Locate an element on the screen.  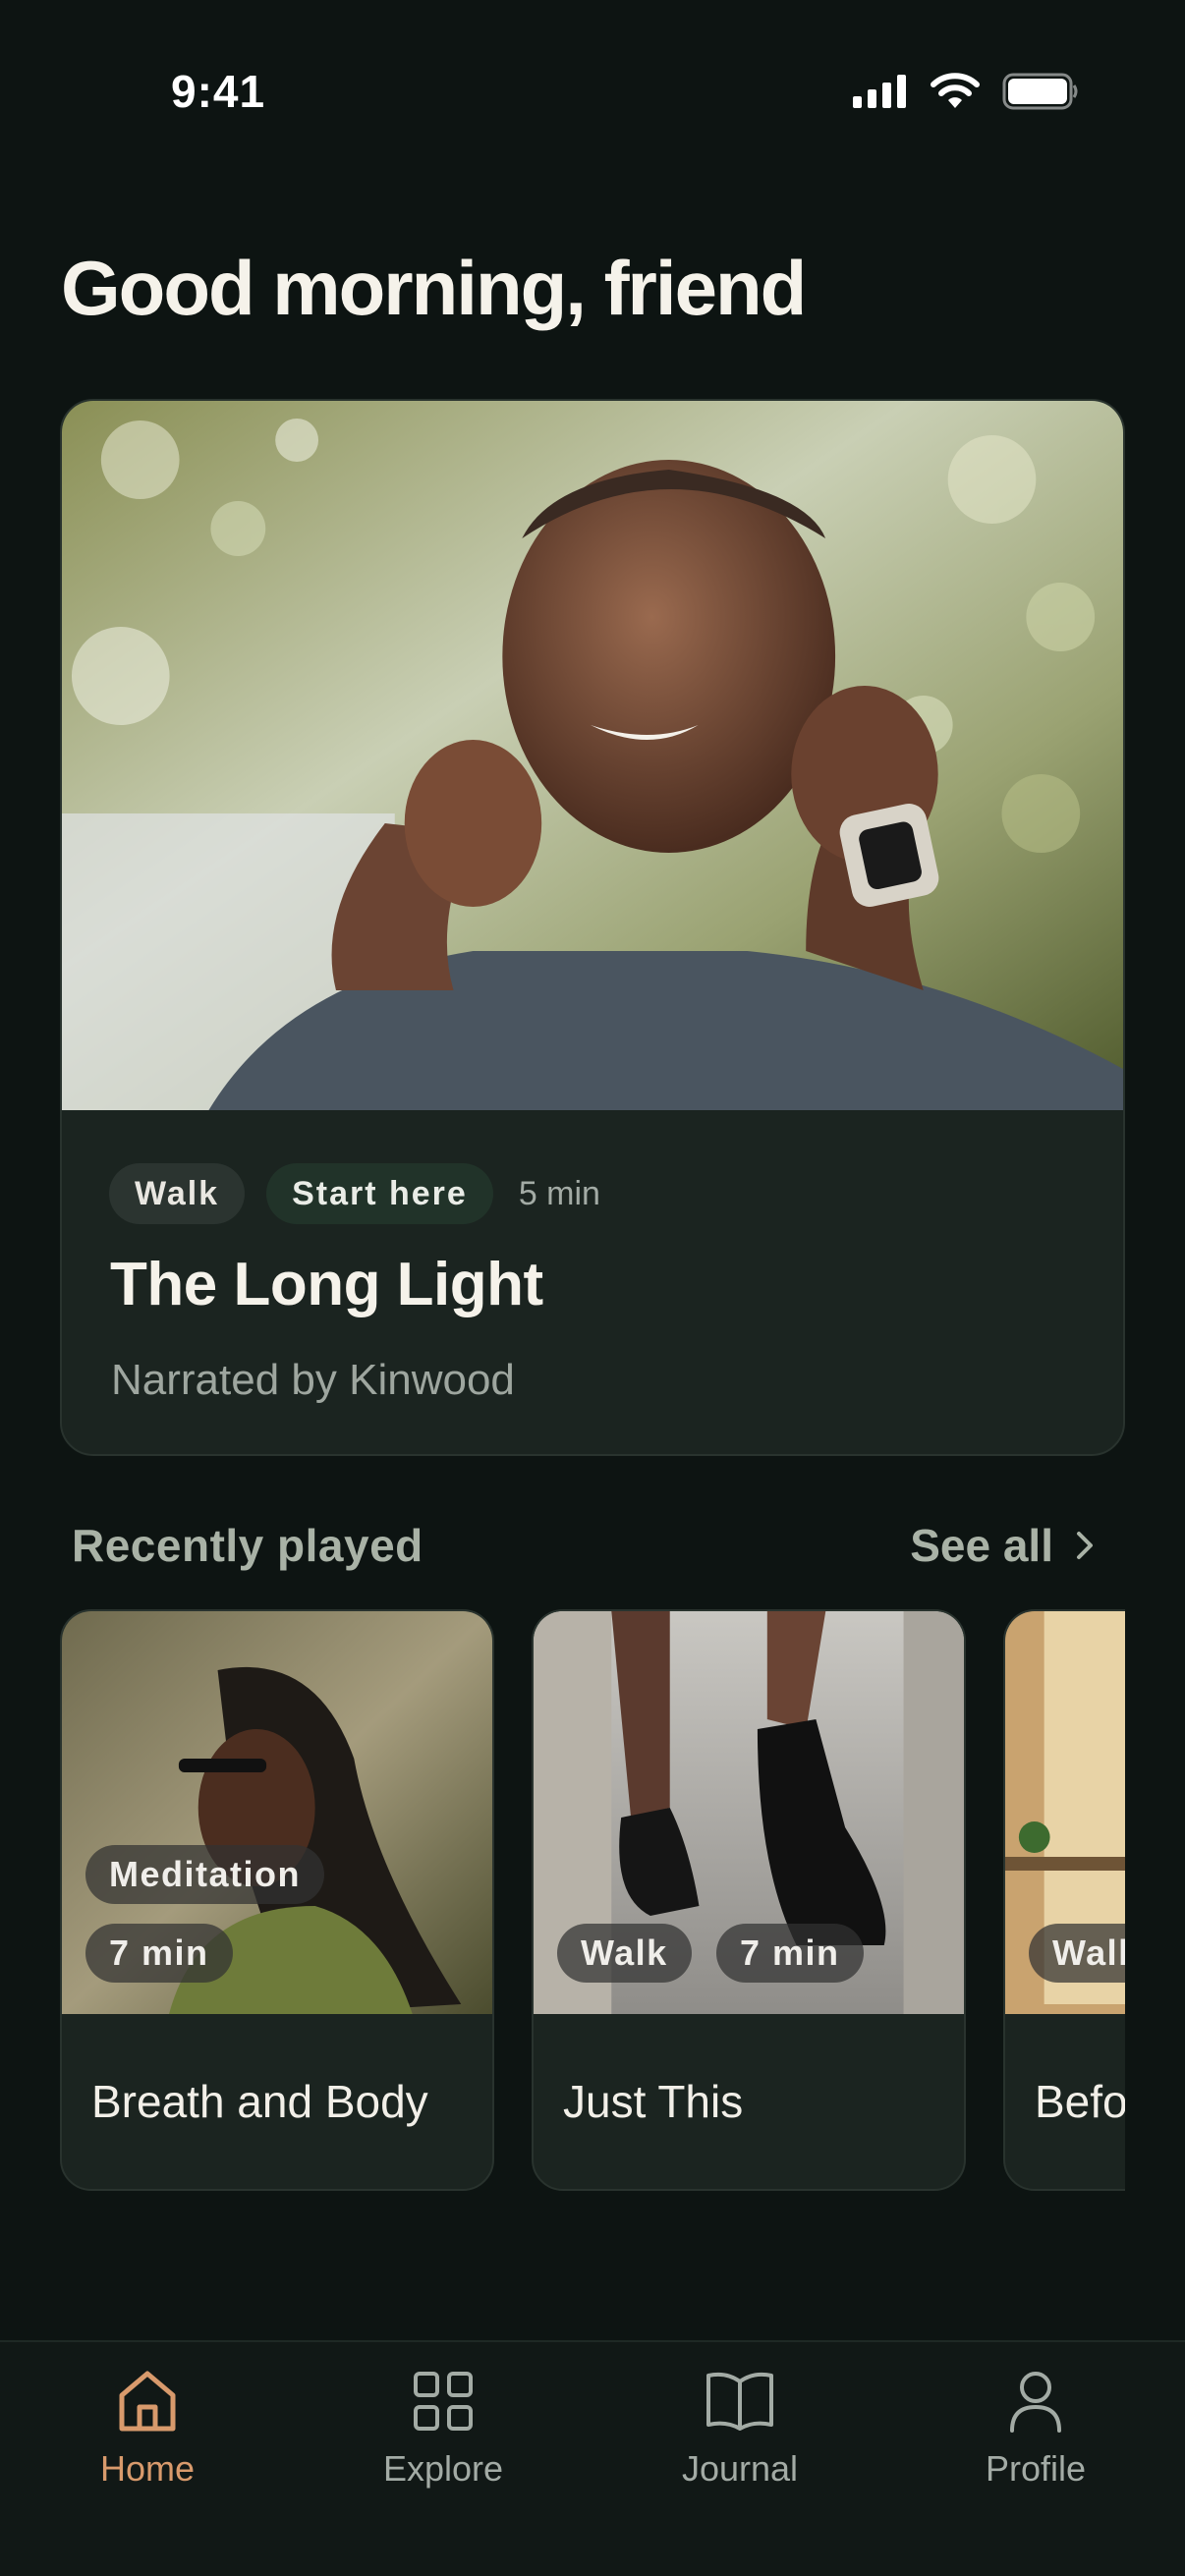
featured-tags: Walk Start here 5 min is located at coordinates (354, 1193).